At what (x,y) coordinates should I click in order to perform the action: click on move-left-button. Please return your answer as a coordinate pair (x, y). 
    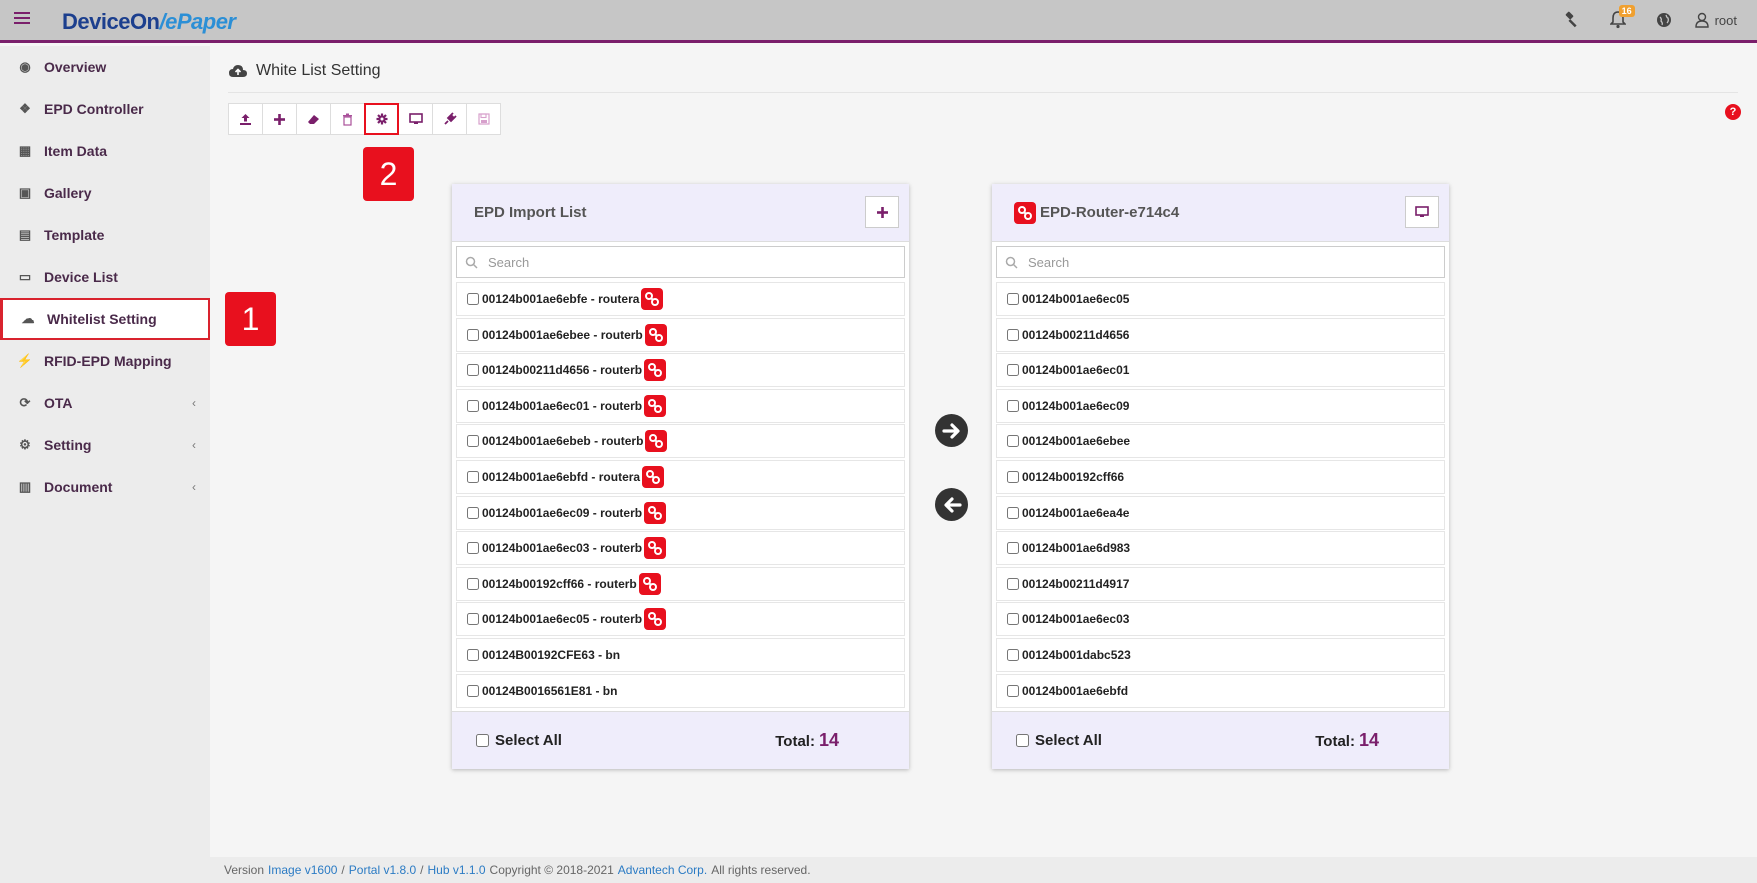
    Looking at the image, I should click on (951, 504).